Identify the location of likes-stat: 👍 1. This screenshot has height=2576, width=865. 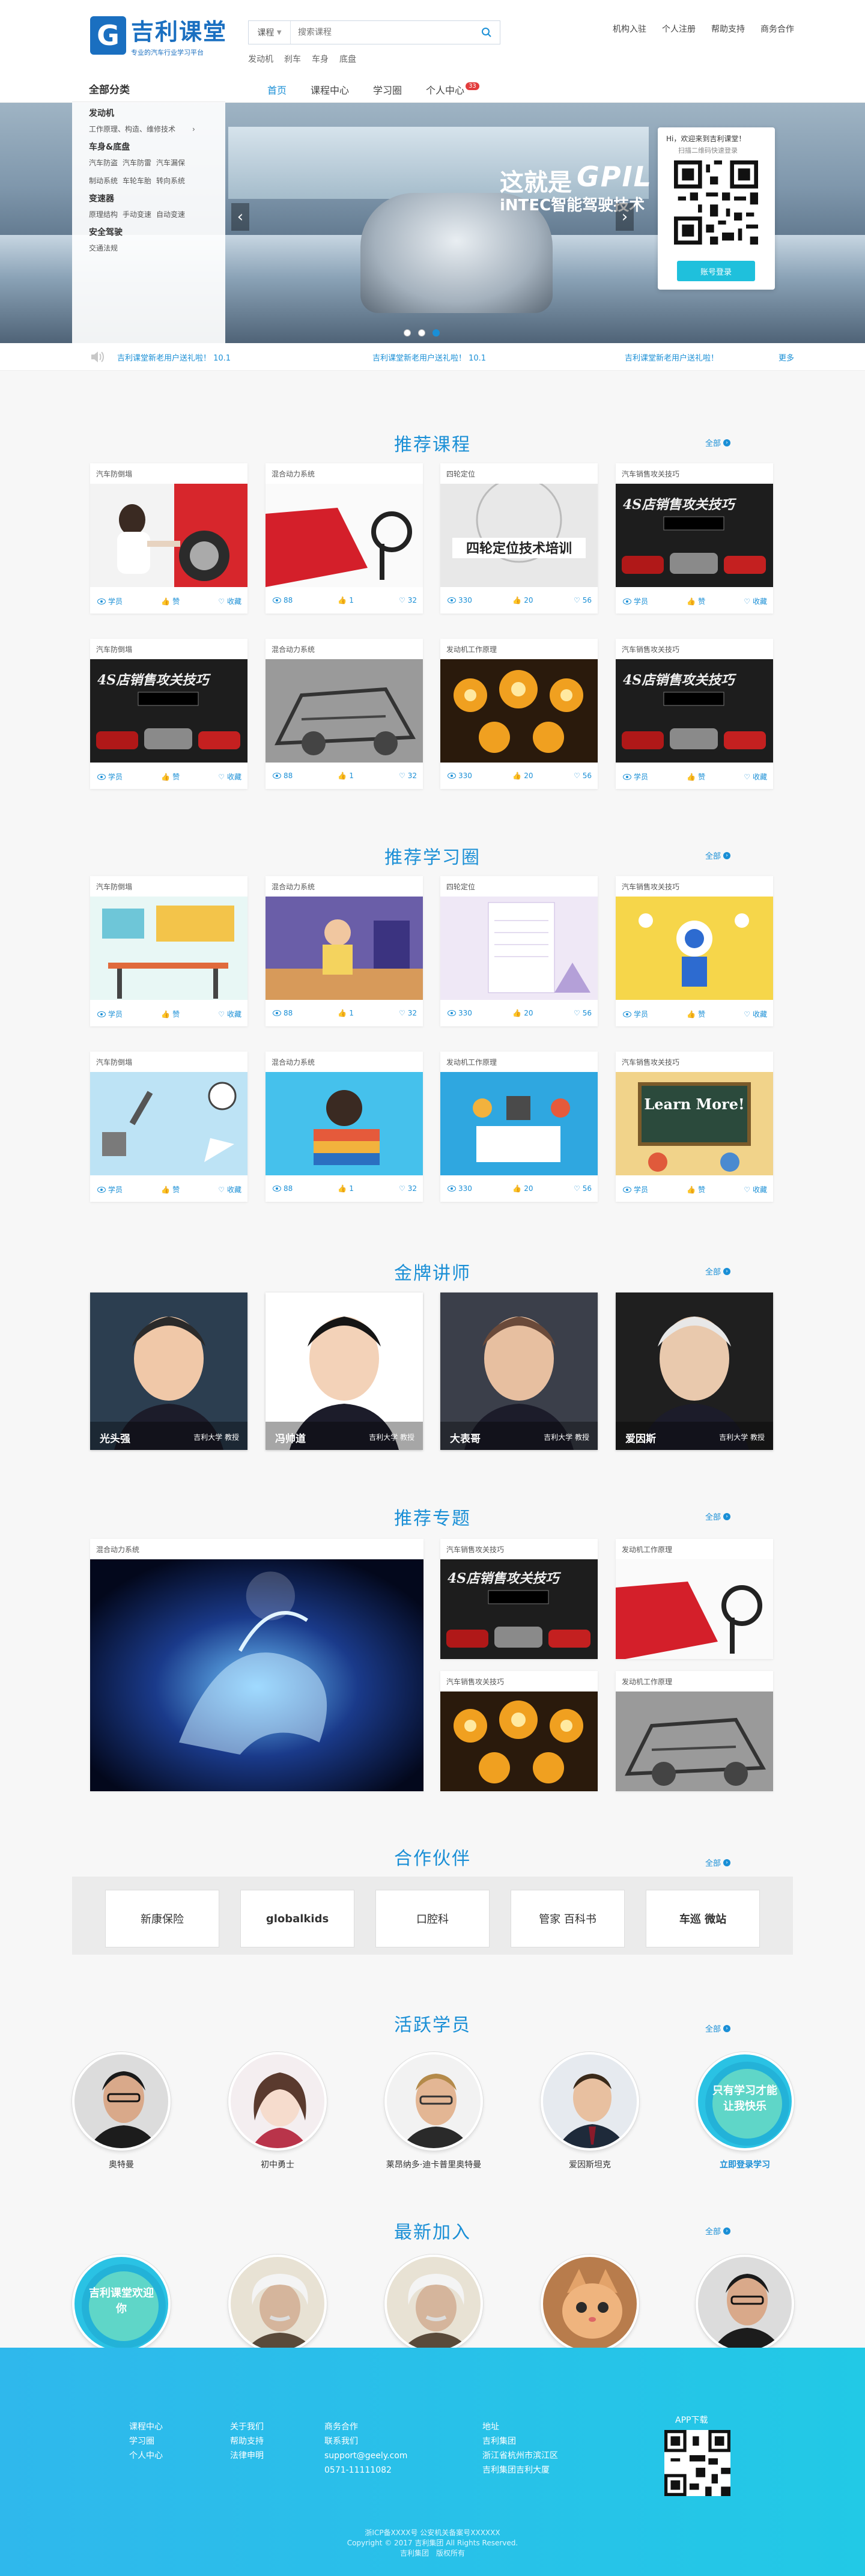
(346, 1188).